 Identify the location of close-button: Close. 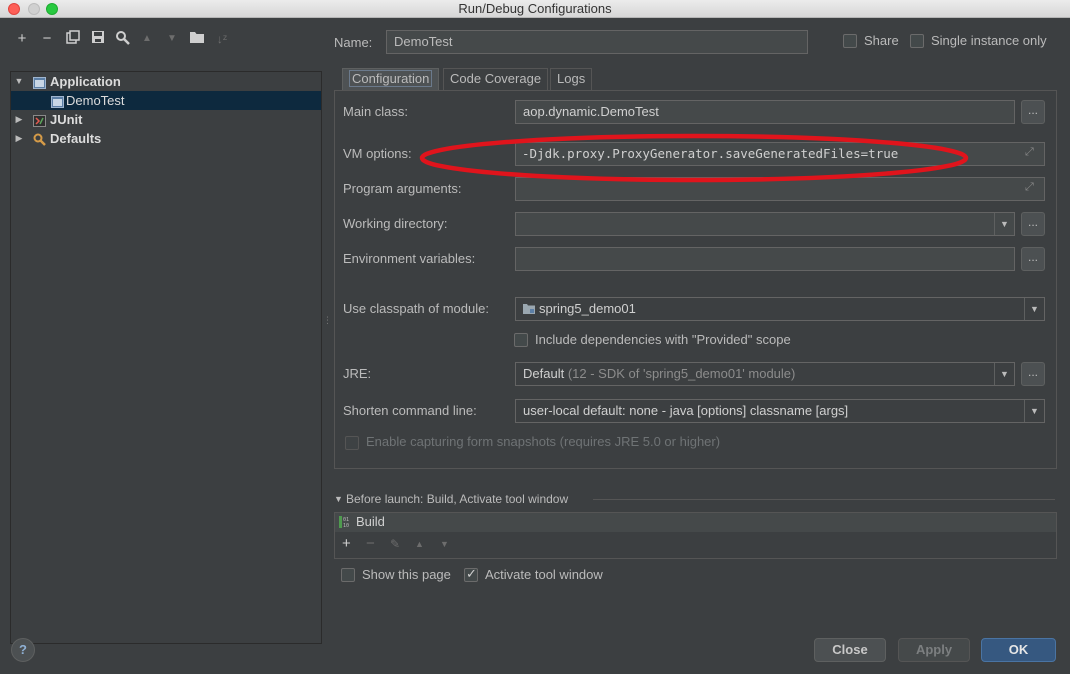
(850, 650).